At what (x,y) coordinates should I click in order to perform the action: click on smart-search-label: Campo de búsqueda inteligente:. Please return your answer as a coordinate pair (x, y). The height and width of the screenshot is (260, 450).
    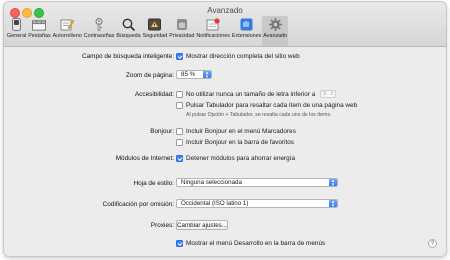
    Looking at the image, I should click on (127, 56).